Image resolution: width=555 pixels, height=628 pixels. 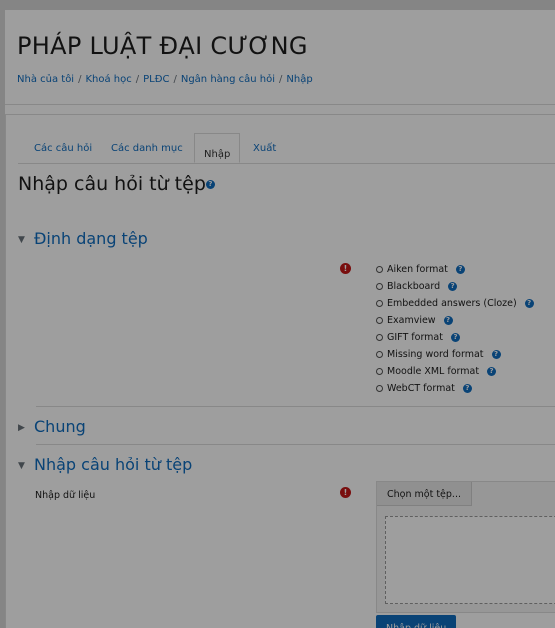 I want to click on format-option: WebCT format?, so click(x=455, y=388).